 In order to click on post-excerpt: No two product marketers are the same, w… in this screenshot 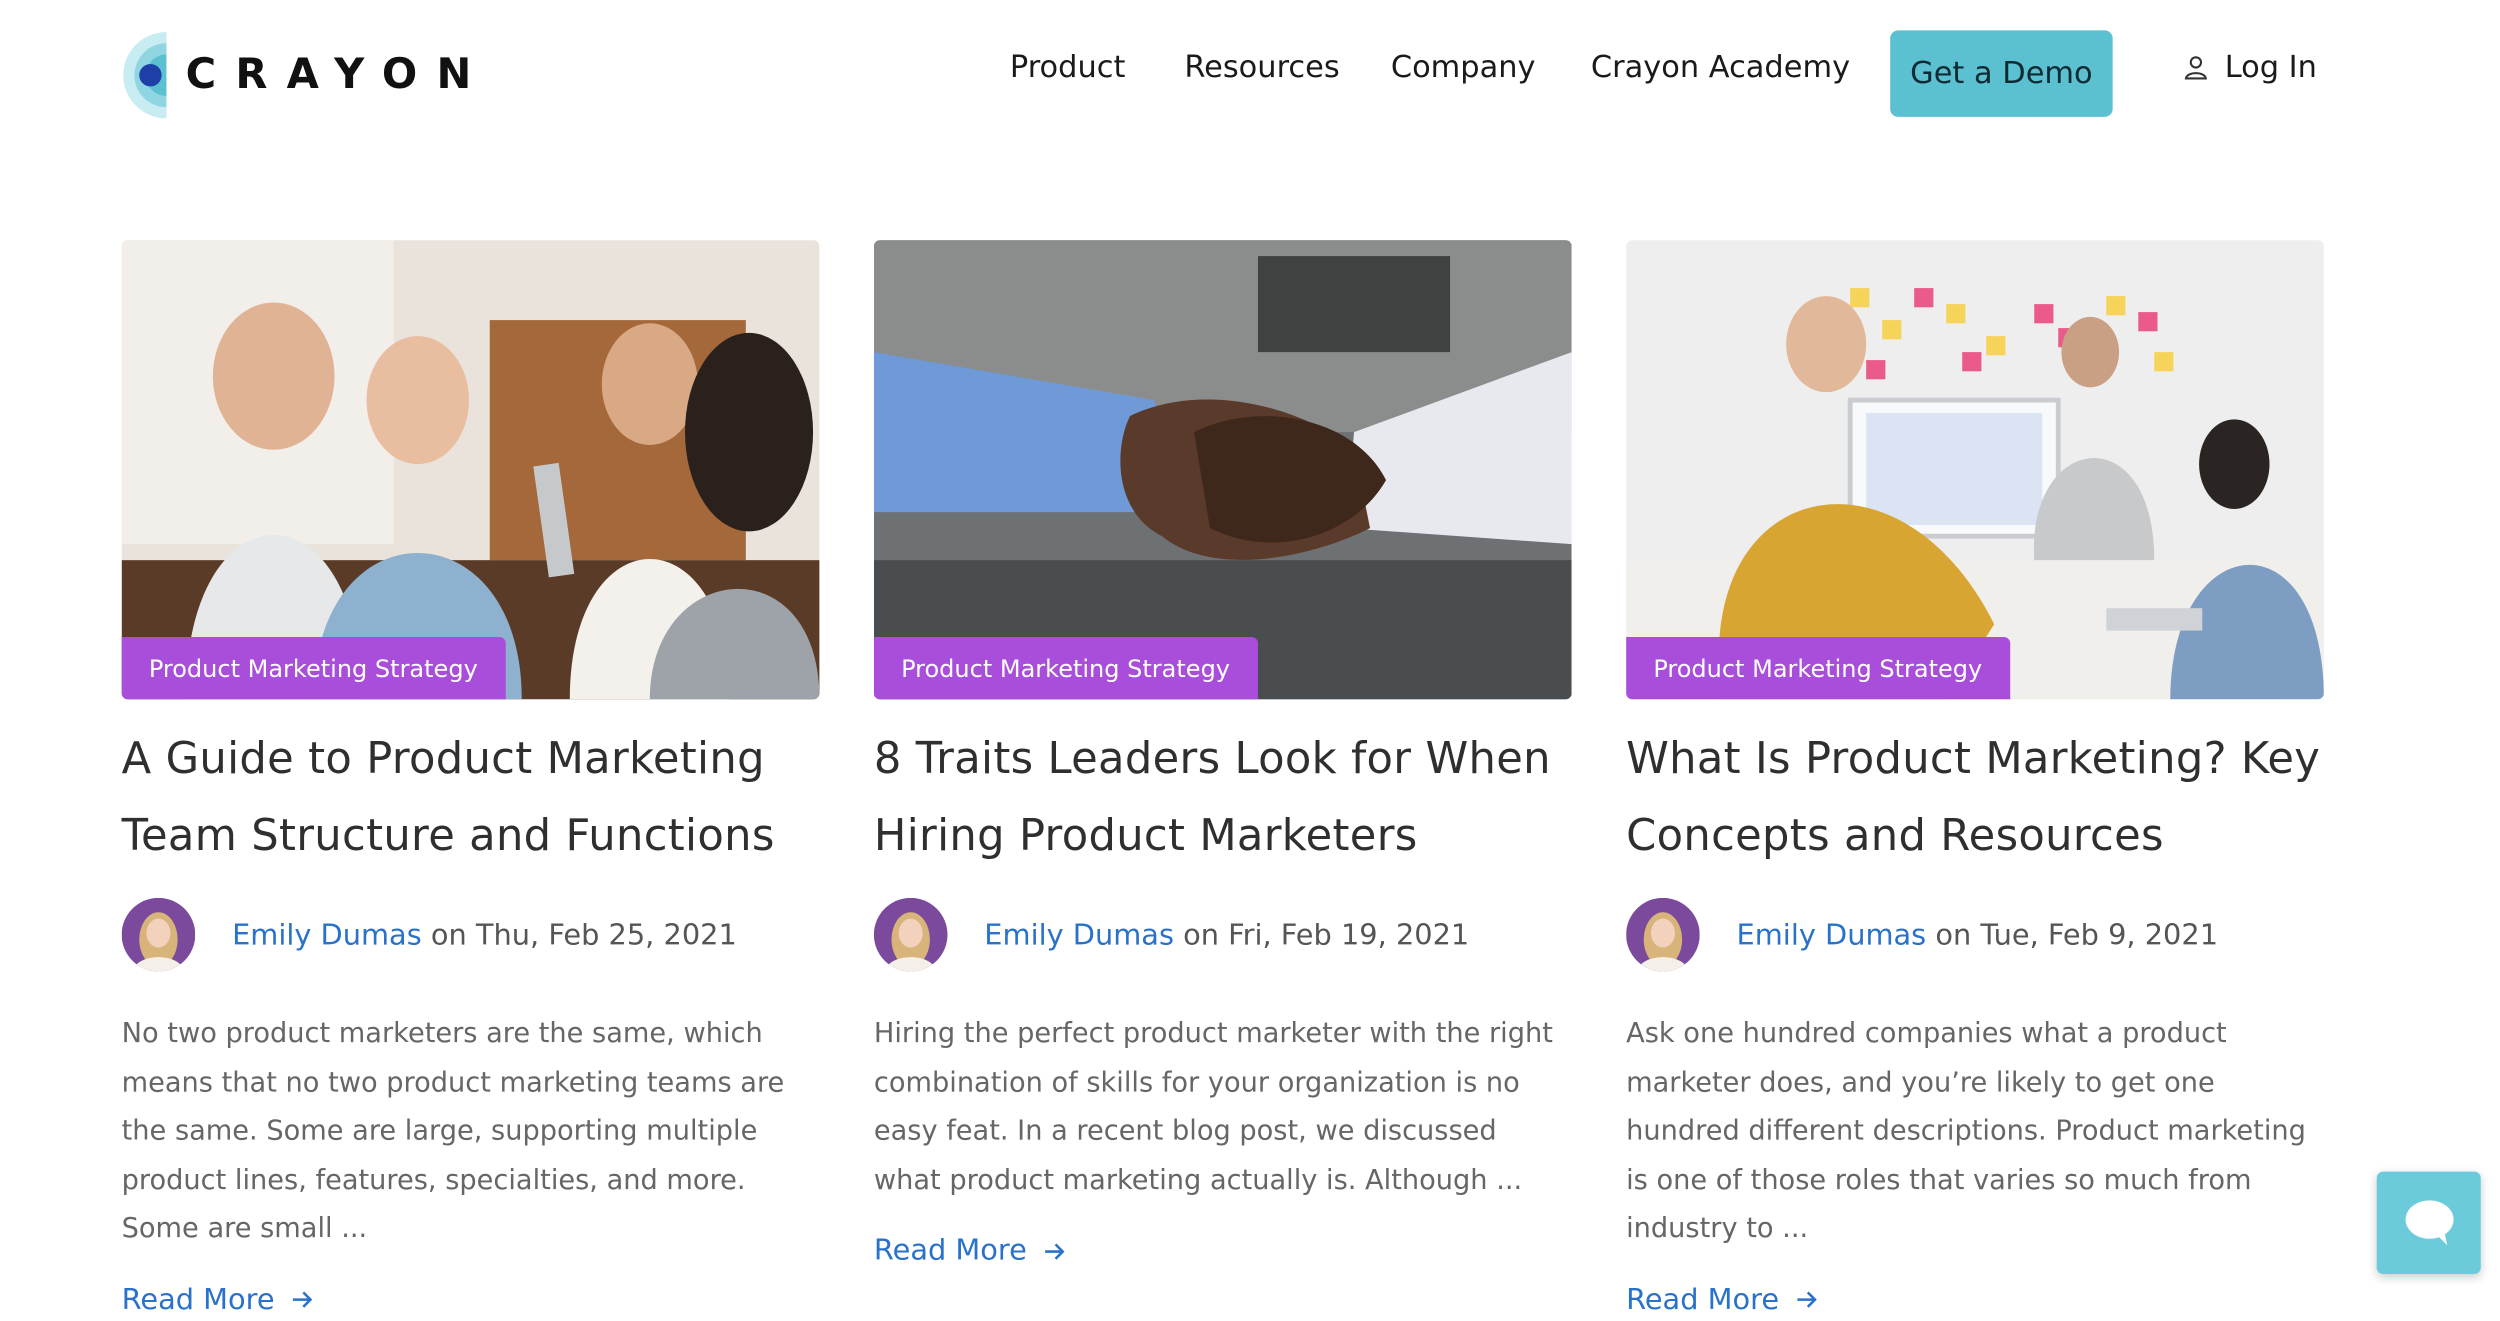, I will do `click(453, 1131)`.